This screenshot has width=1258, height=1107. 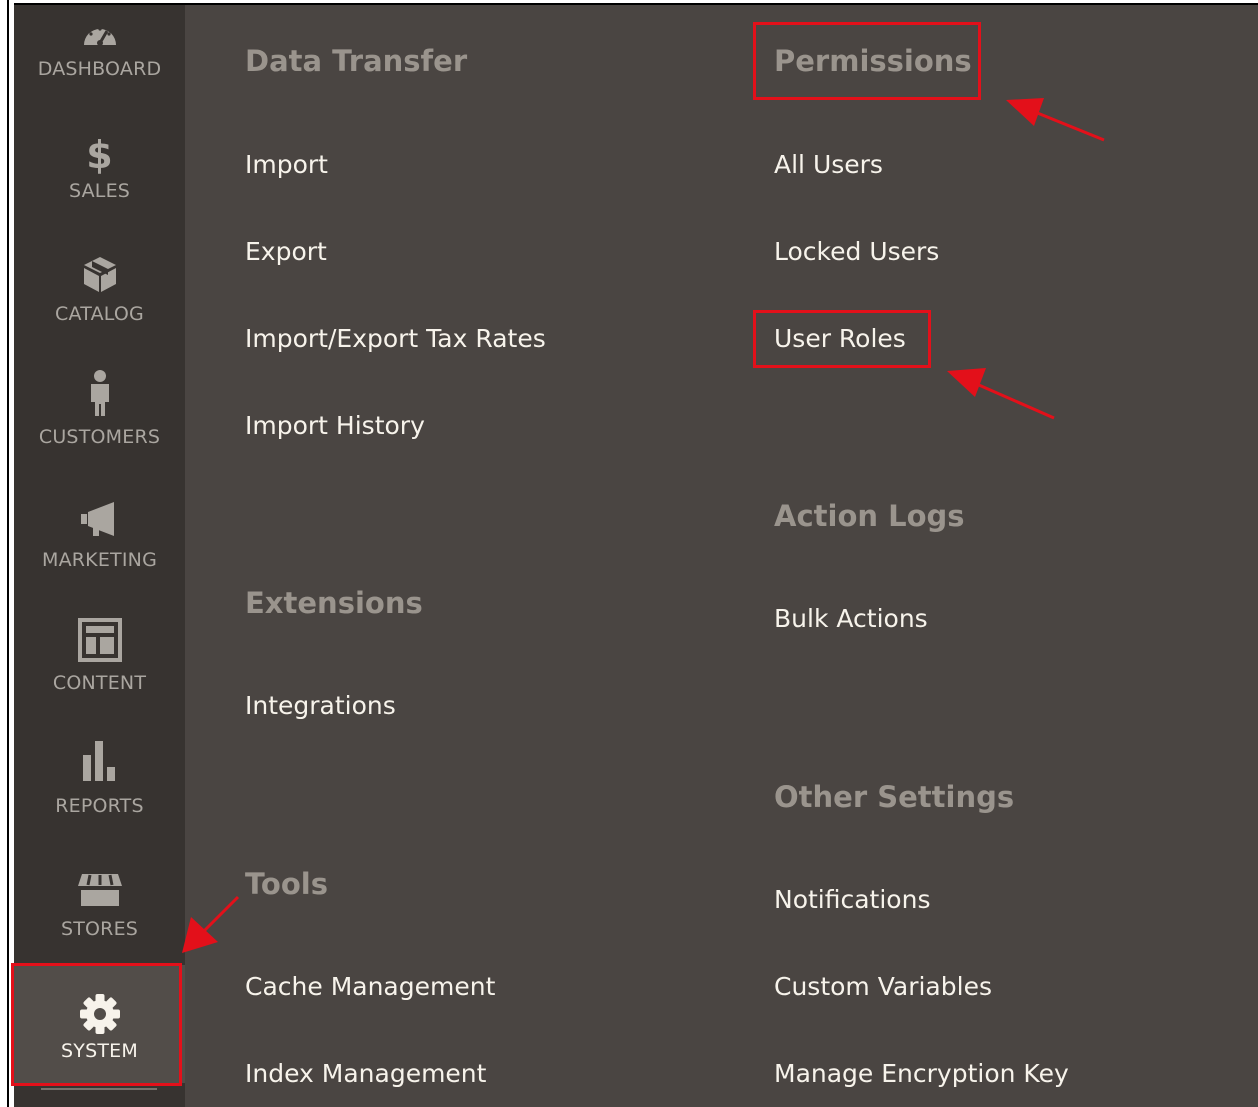 What do you see at coordinates (828, 164) in the screenshot?
I see `menu-link-all-users: All Users` at bounding box center [828, 164].